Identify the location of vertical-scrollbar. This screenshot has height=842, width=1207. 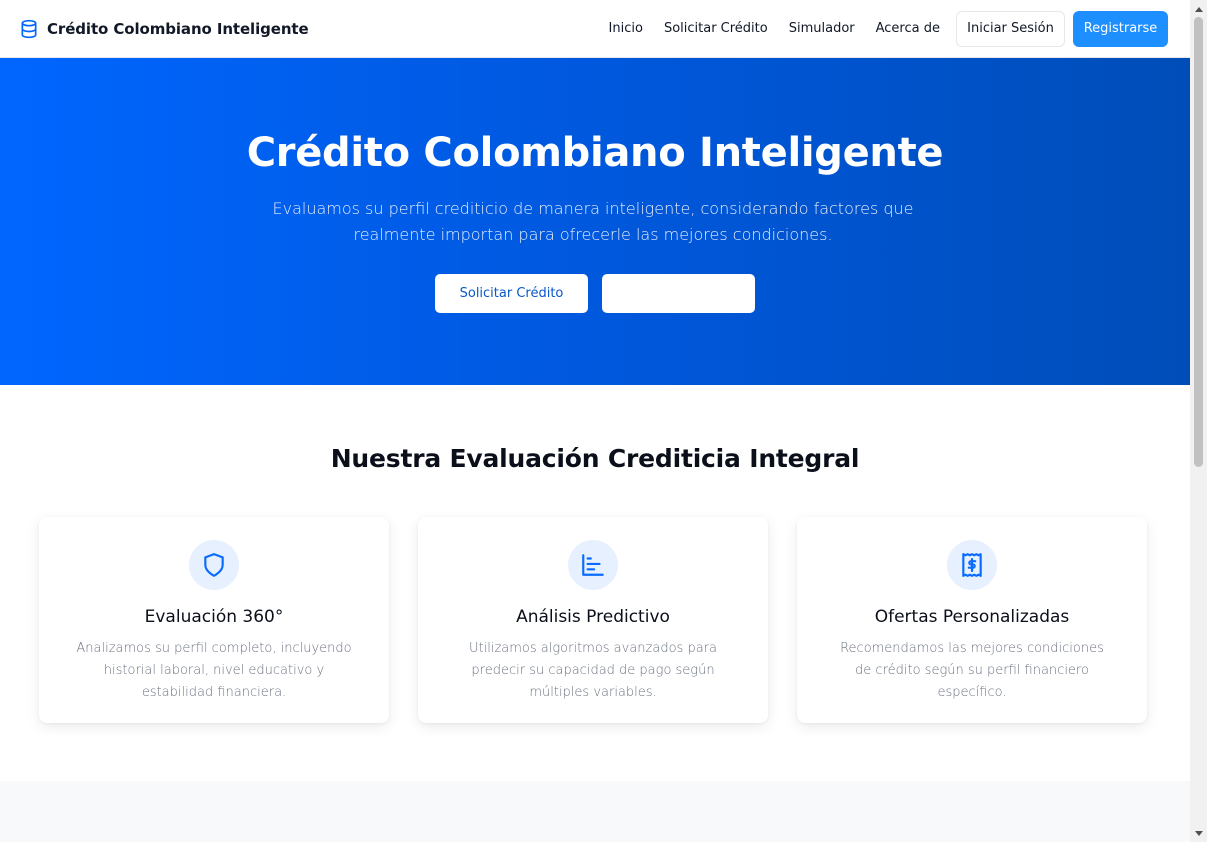
(1198, 421).